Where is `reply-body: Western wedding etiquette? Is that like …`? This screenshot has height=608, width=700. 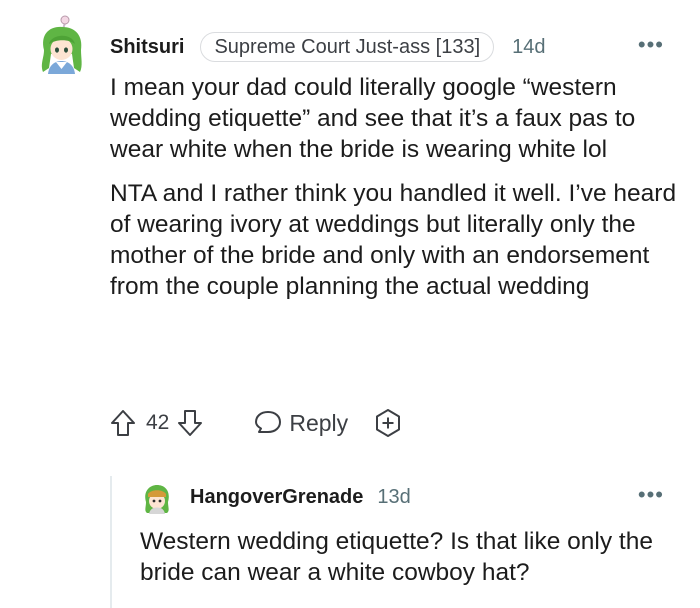 reply-body: Western wedding etiquette? Is that like … is located at coordinates (396, 557).